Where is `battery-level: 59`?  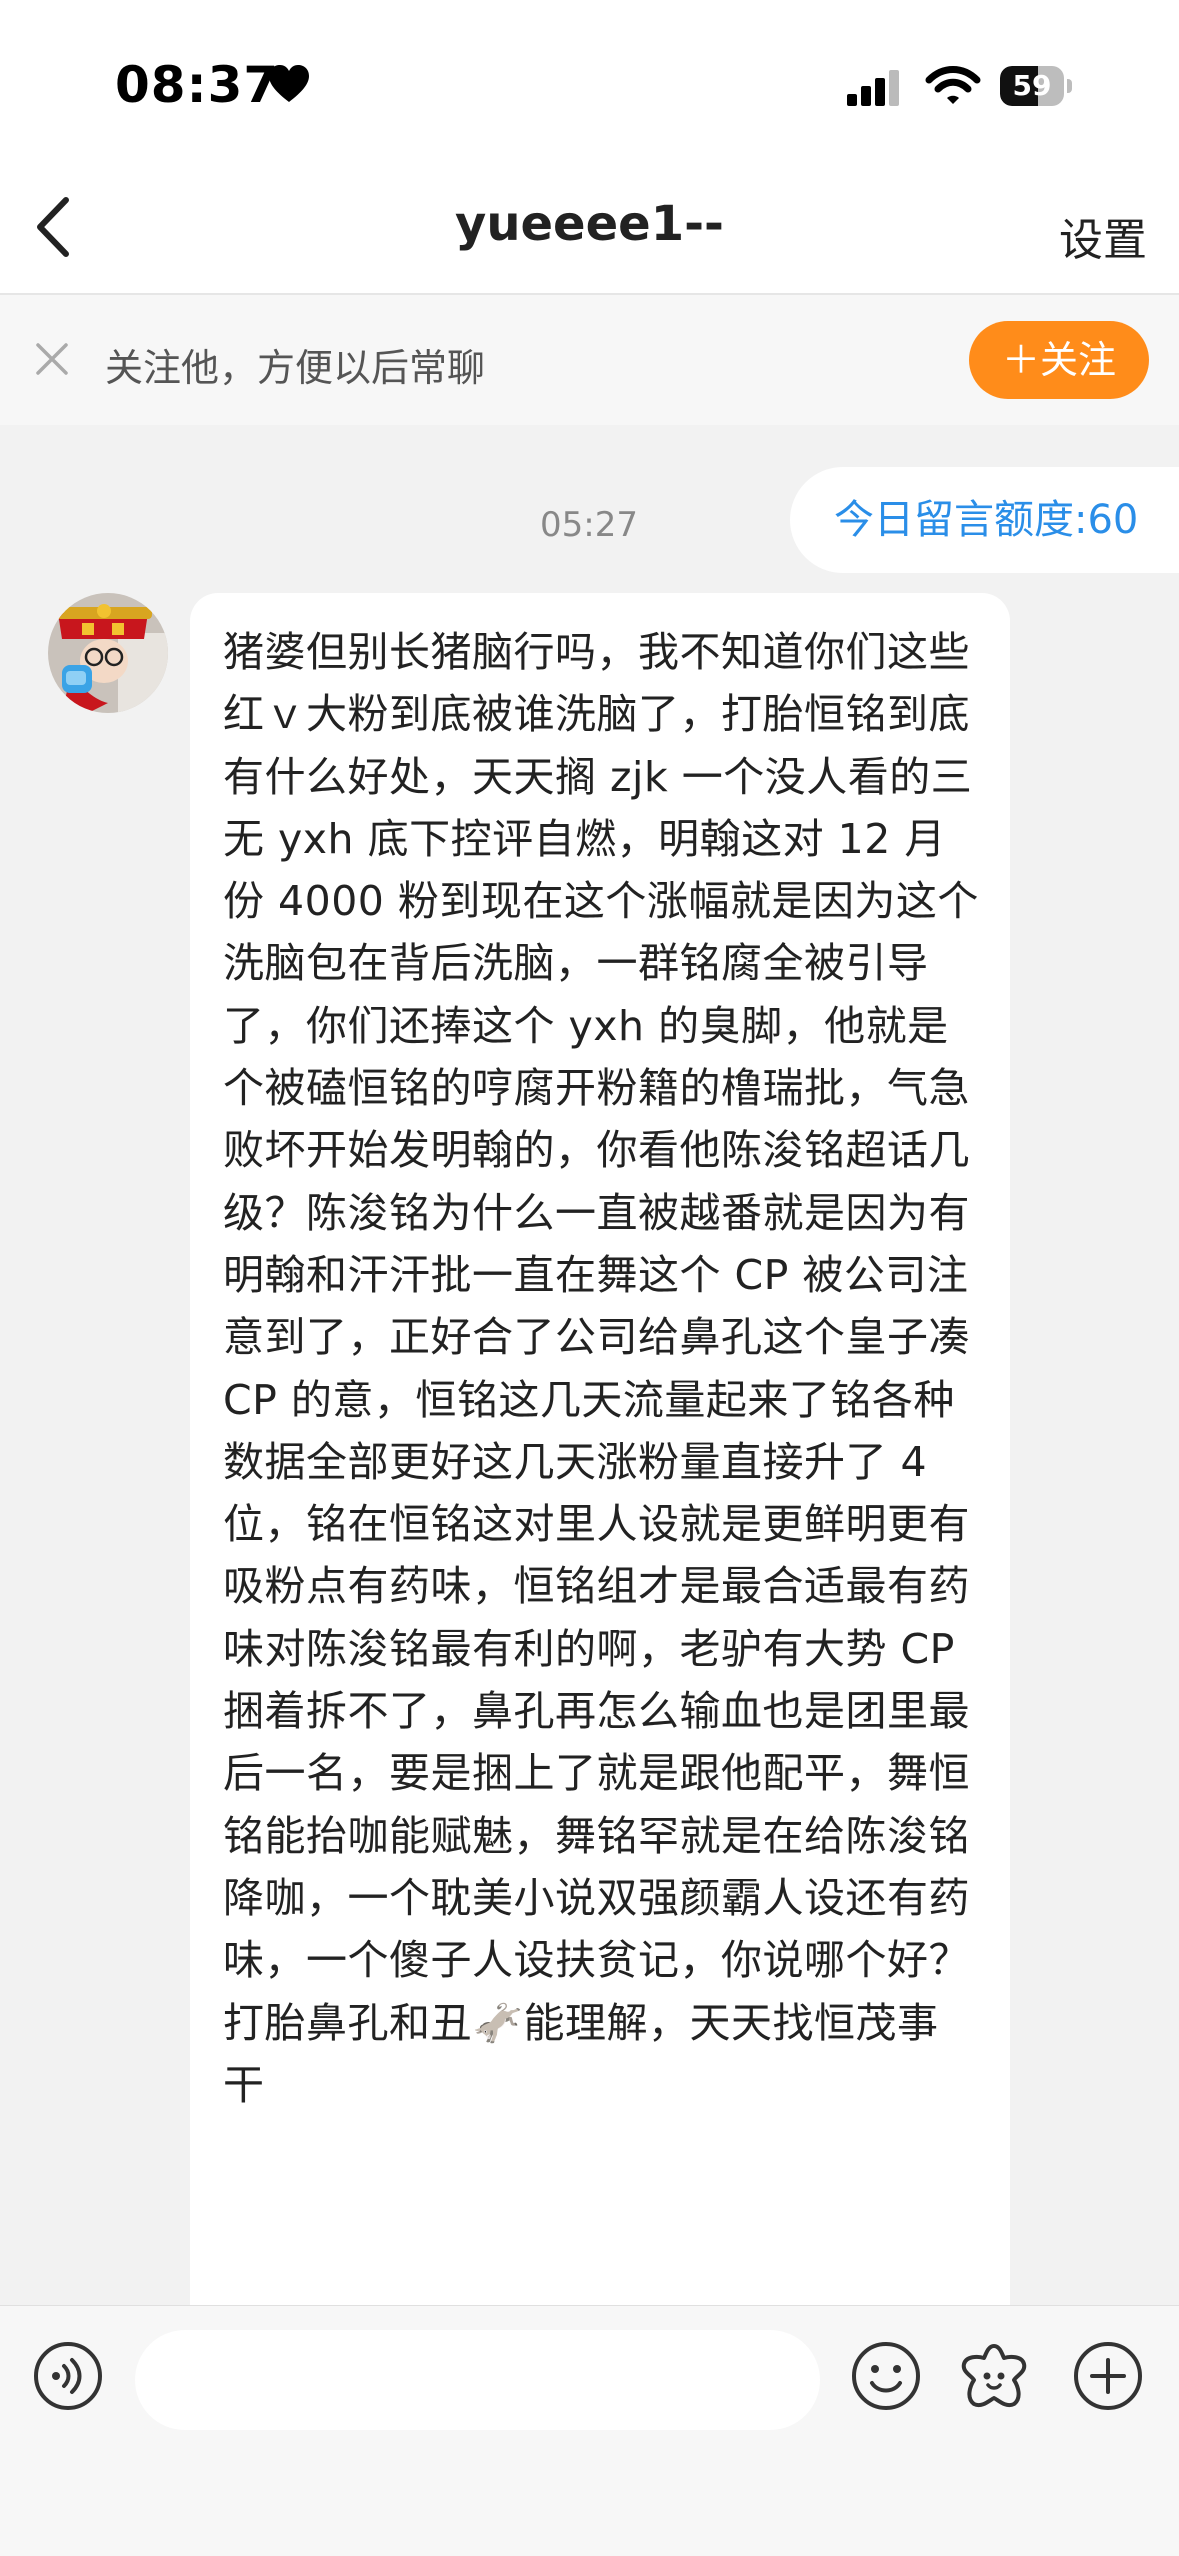
battery-level: 59 is located at coordinates (1032, 85).